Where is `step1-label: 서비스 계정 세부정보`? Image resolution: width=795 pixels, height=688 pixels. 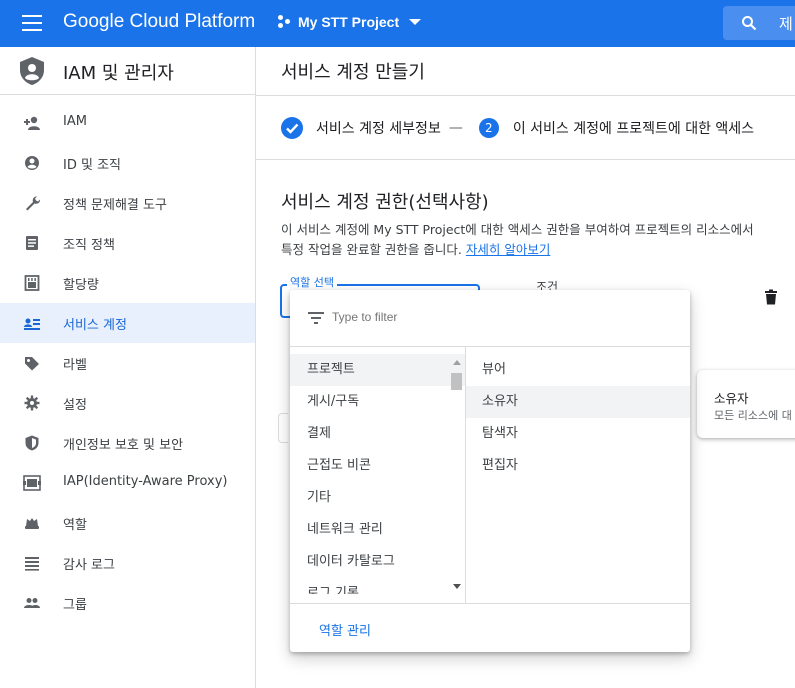 step1-label: 서비스 계정 세부정보 is located at coordinates (378, 128).